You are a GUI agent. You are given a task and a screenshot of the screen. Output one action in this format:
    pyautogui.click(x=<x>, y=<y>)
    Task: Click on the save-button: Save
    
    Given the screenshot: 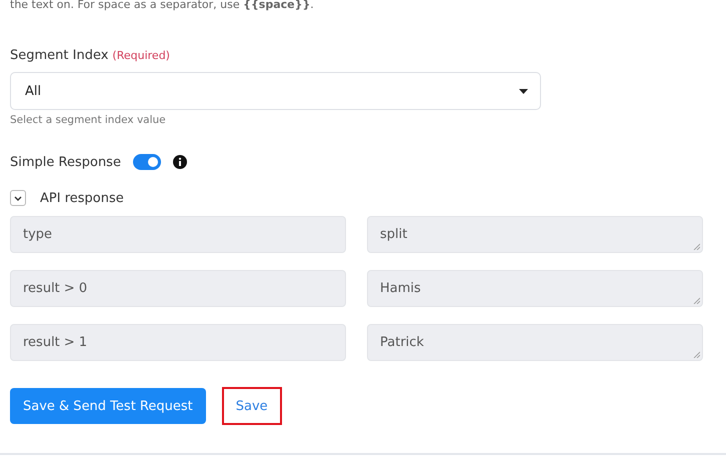 What is the action you would take?
    pyautogui.click(x=252, y=406)
    